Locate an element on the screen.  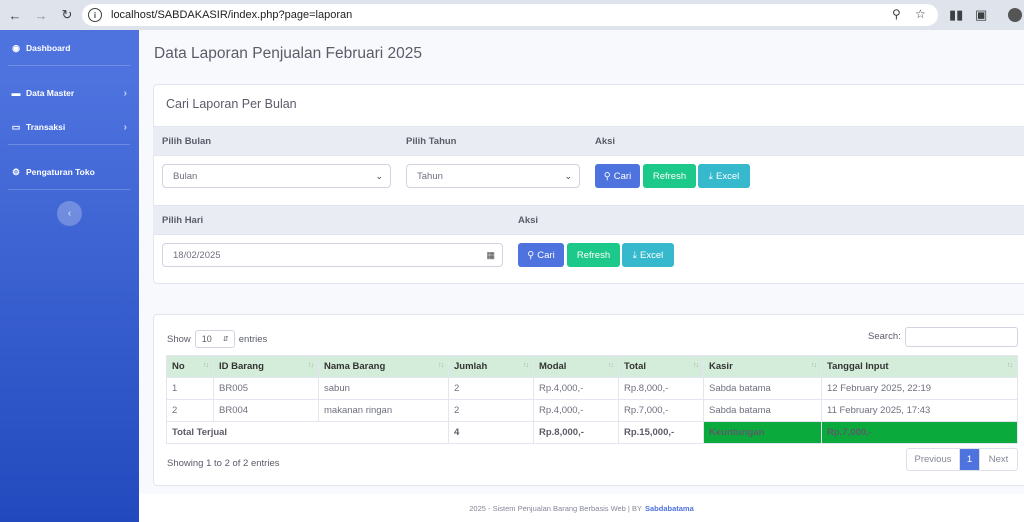
media-icon: ▮▮ is located at coordinates (956, 15).